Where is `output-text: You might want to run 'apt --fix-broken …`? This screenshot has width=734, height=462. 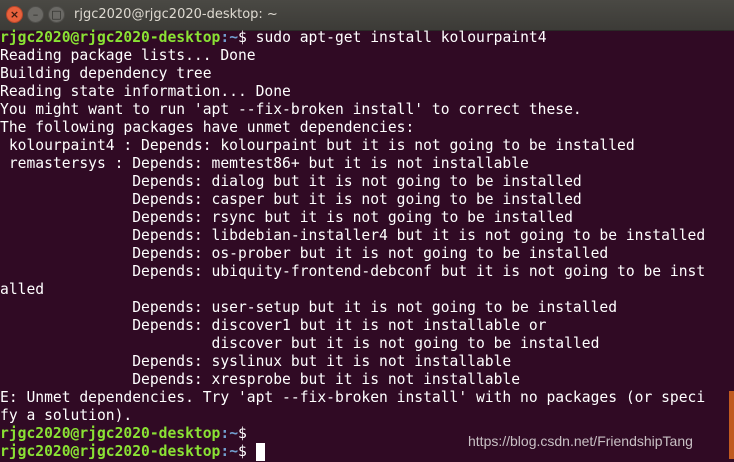 output-text: You might want to run 'apt --fix-broken … is located at coordinates (291, 109).